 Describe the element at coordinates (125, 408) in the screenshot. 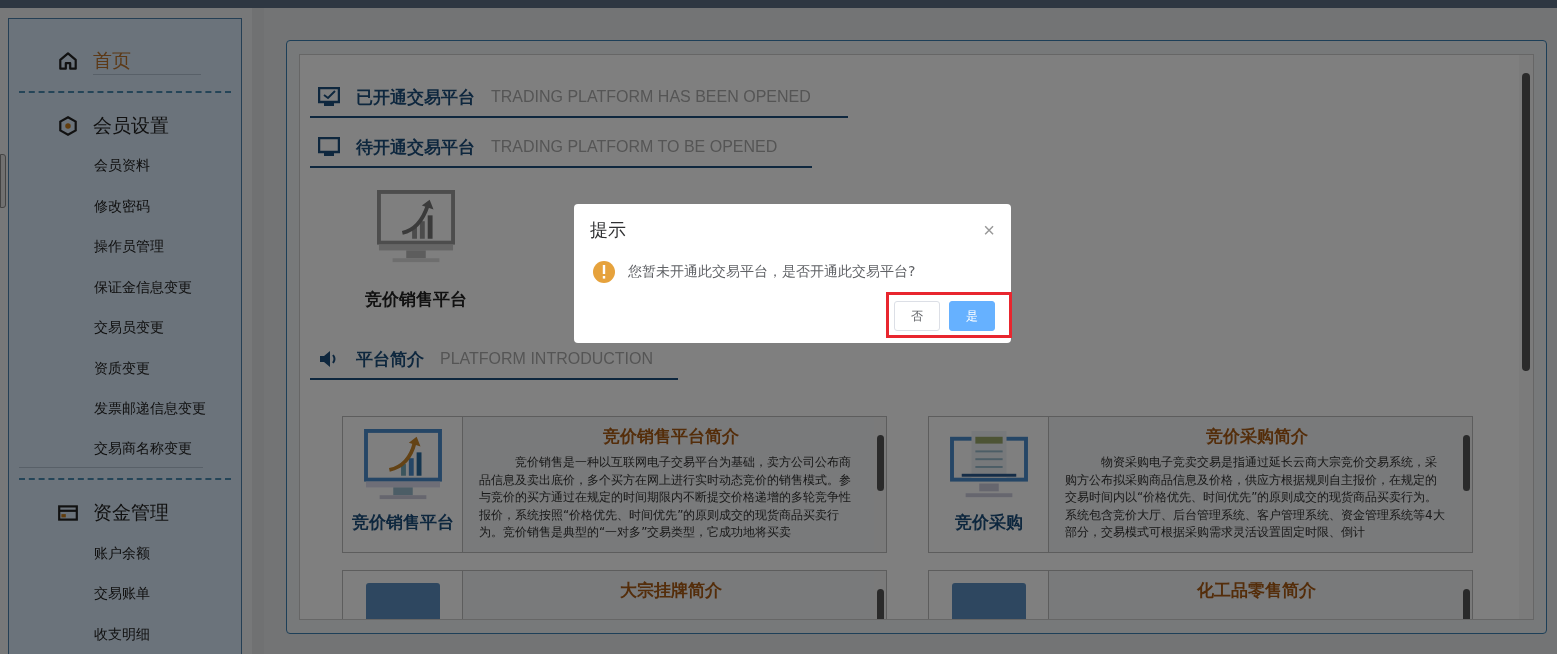

I see `sidebar-item: 发票邮递信息变更` at that location.